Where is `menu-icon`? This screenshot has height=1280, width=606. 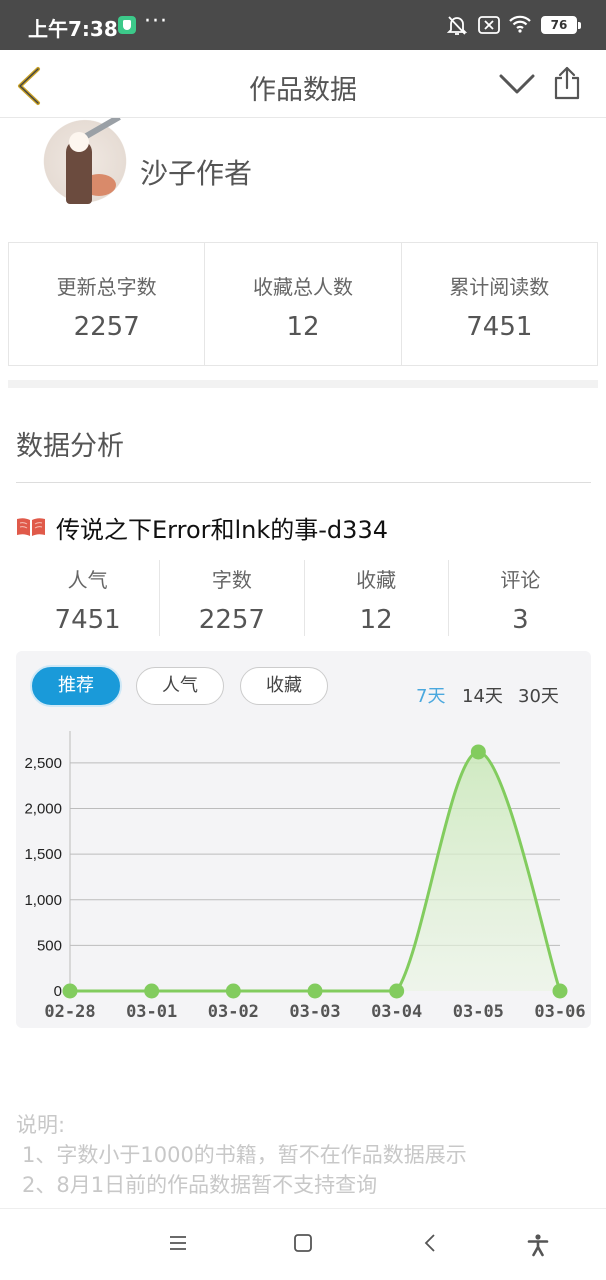
menu-icon is located at coordinates (178, 1243).